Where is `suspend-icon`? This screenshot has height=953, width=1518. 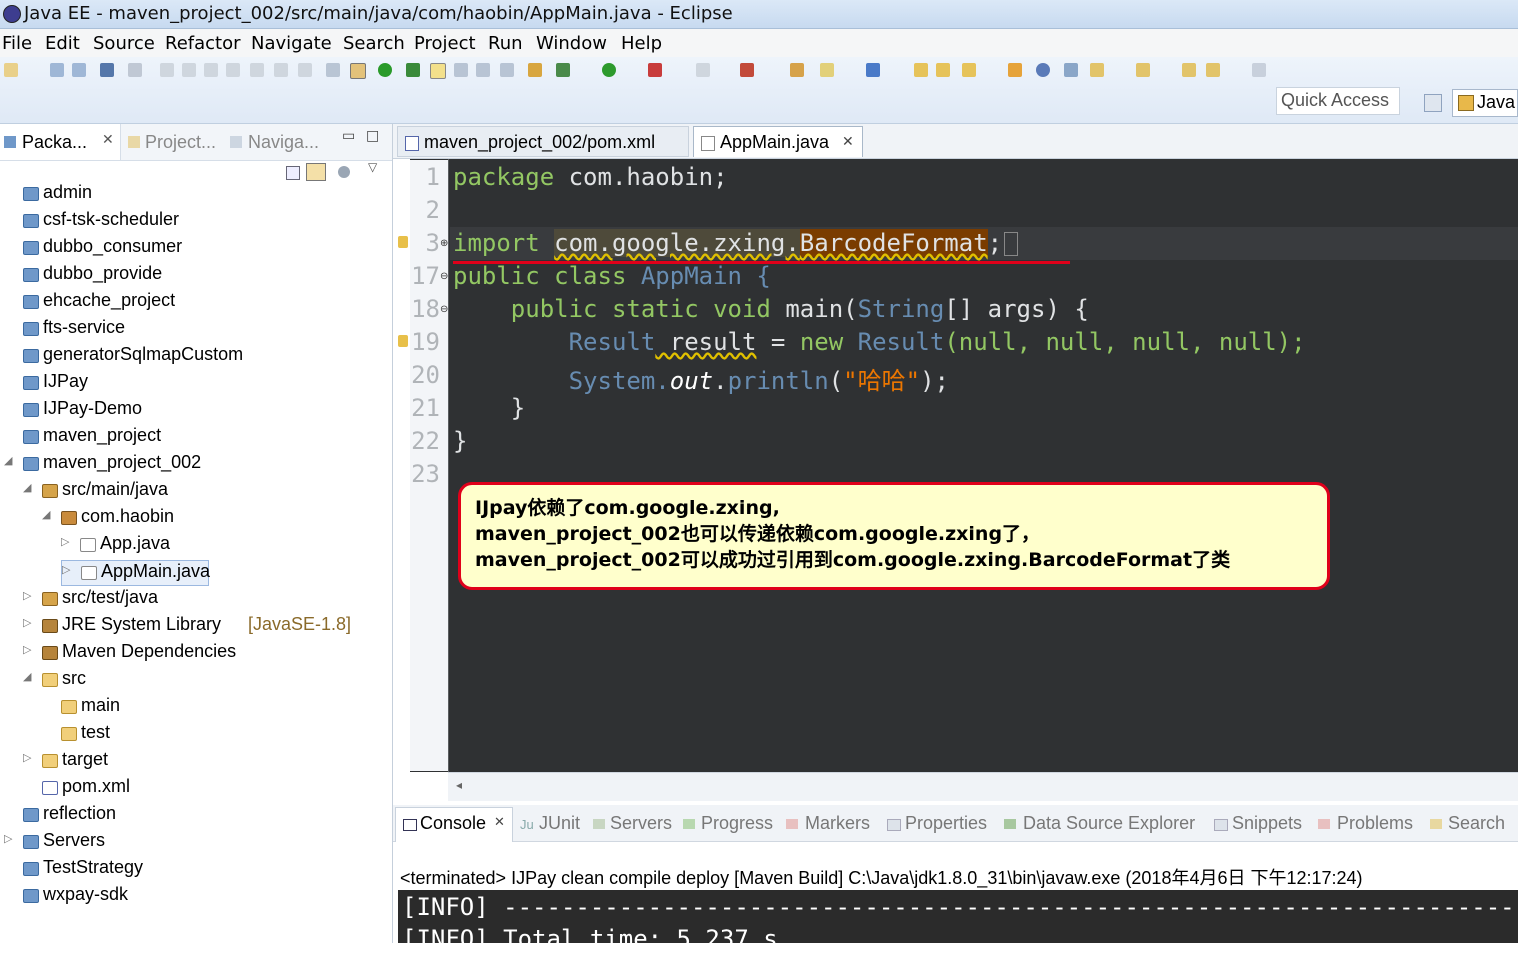 suspend-icon is located at coordinates (189, 70).